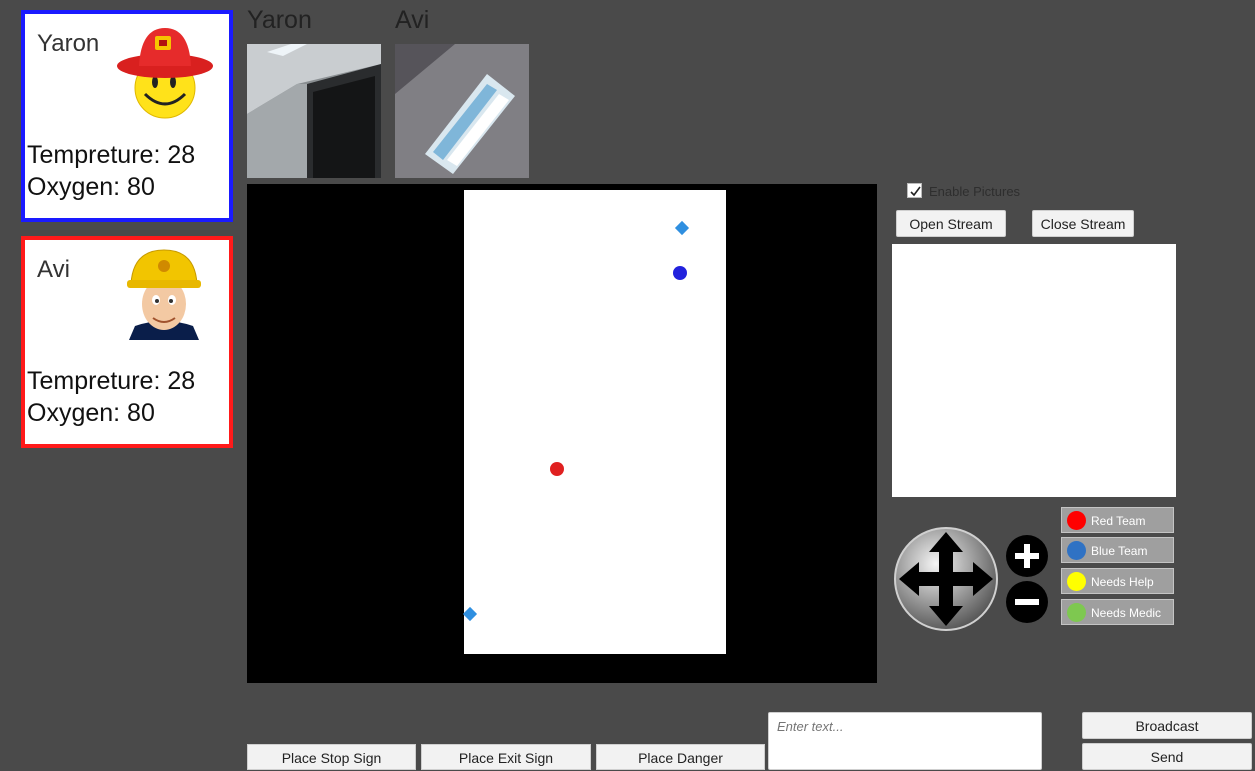 The height and width of the screenshot is (771, 1255). I want to click on checkbox-box, so click(914, 190).